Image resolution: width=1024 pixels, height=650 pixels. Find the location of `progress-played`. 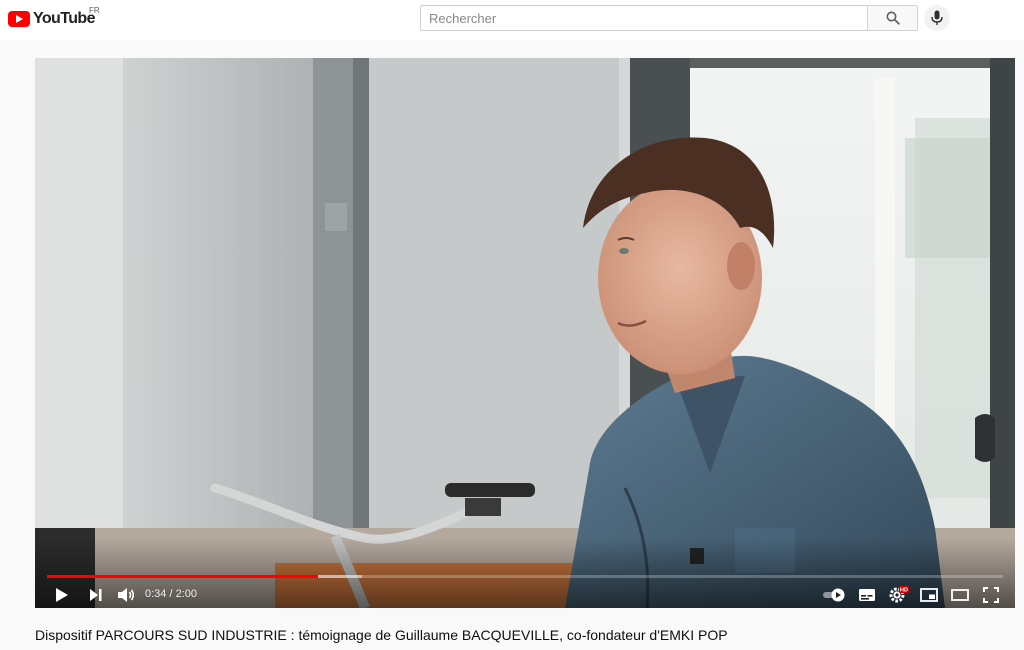

progress-played is located at coordinates (182, 576).